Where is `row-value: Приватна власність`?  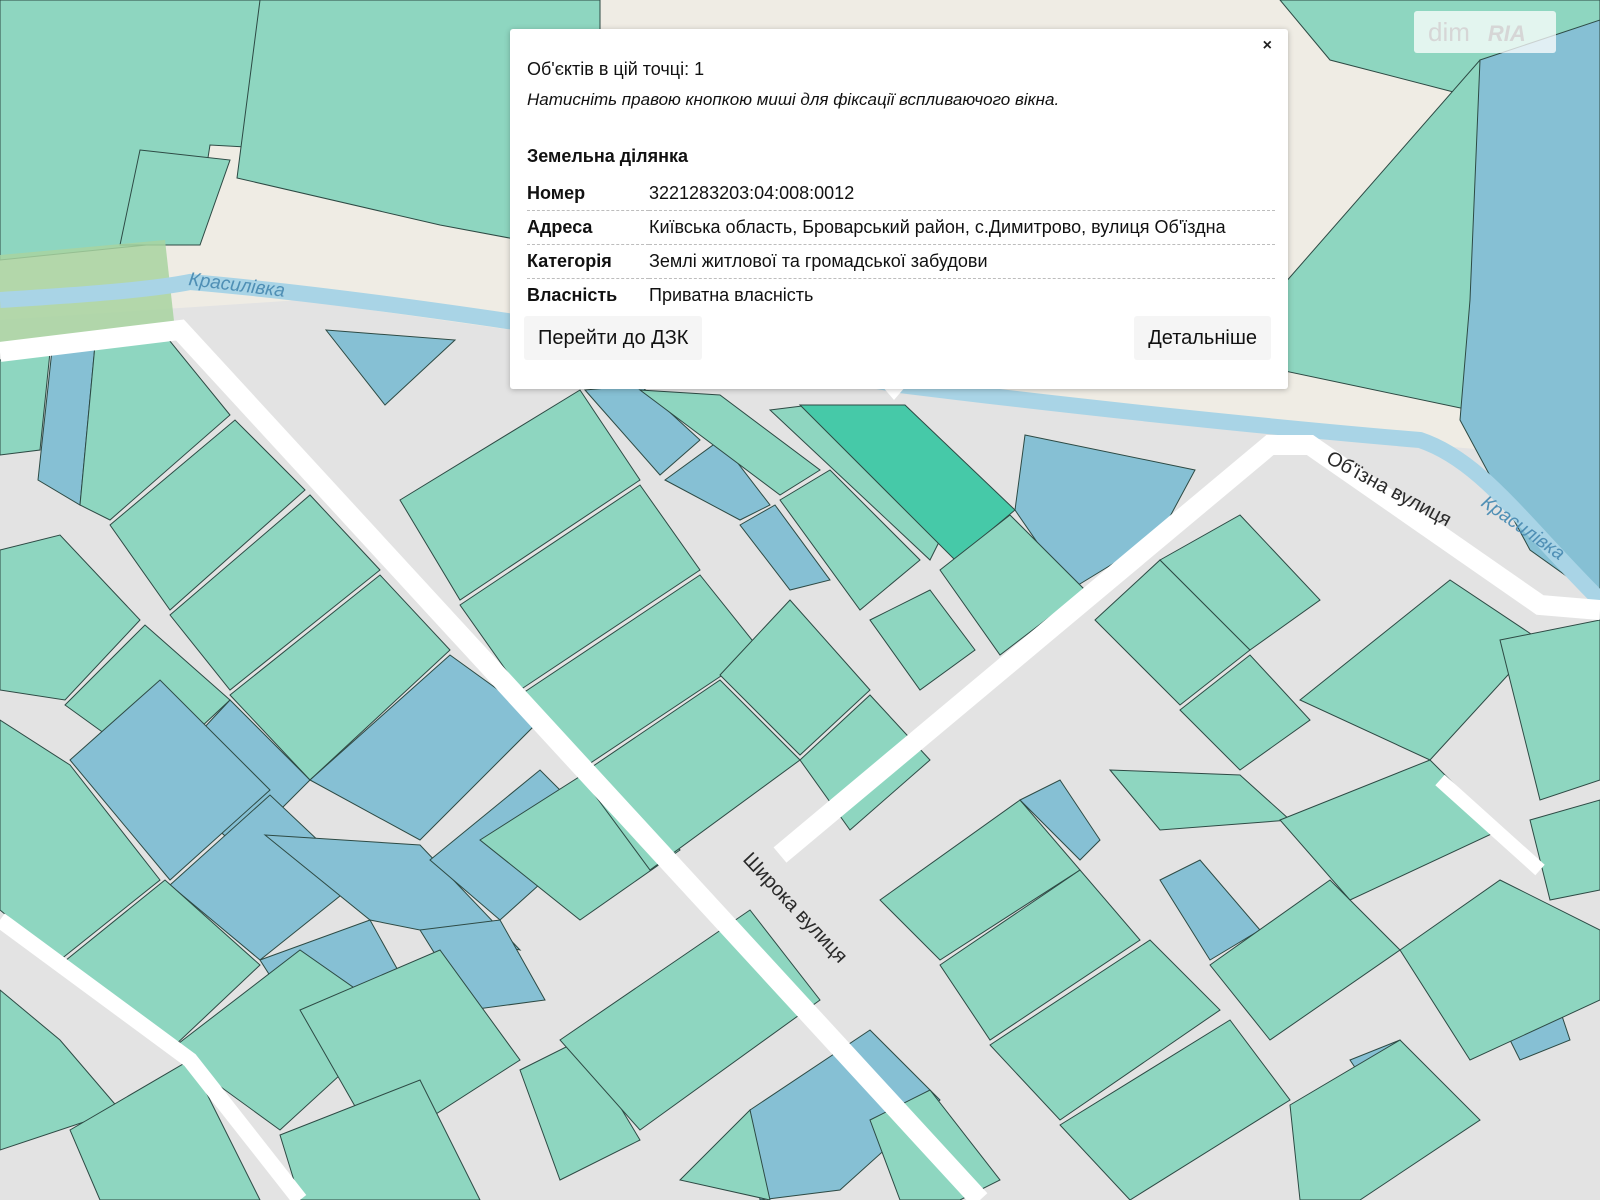
row-value: Приватна власність is located at coordinates (731, 294).